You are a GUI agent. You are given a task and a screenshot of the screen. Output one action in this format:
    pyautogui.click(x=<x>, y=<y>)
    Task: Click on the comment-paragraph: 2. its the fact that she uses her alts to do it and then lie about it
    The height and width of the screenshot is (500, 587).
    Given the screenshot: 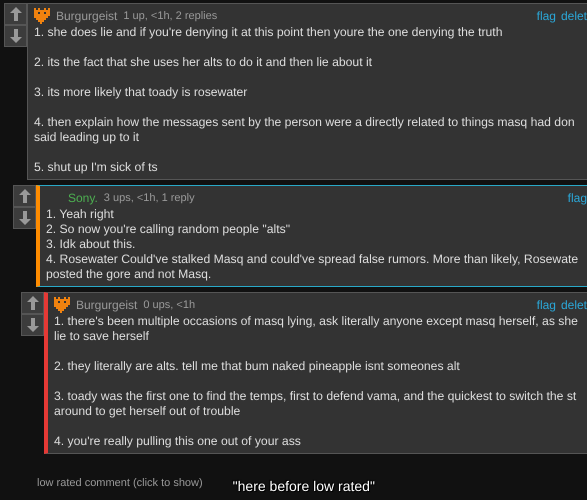 What is the action you would take?
    pyautogui.click(x=204, y=62)
    